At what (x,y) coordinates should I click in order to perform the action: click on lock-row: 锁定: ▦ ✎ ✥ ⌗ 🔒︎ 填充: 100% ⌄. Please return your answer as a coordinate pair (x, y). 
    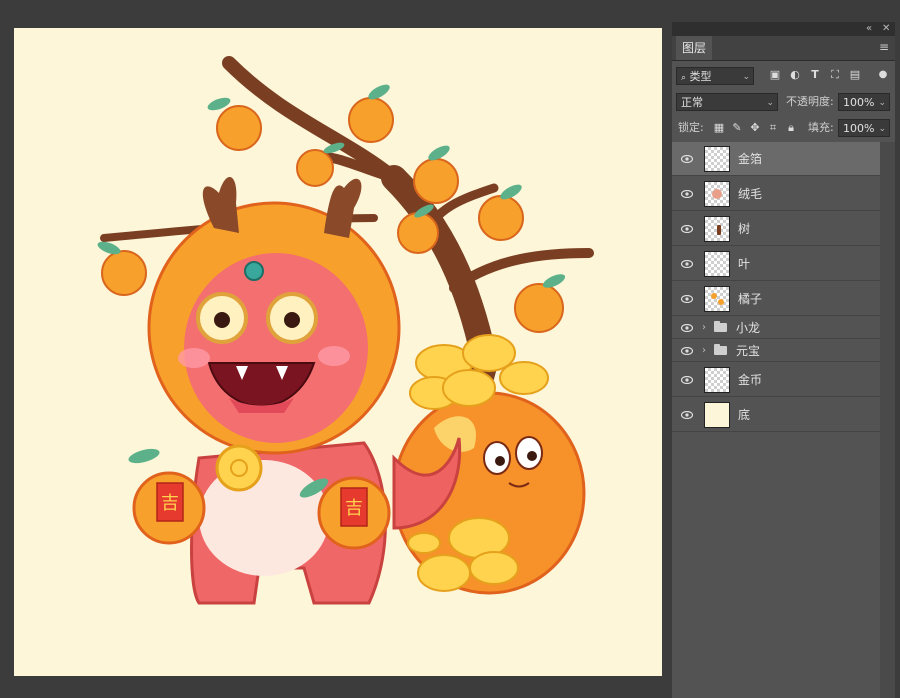
    Looking at the image, I should click on (783, 128).